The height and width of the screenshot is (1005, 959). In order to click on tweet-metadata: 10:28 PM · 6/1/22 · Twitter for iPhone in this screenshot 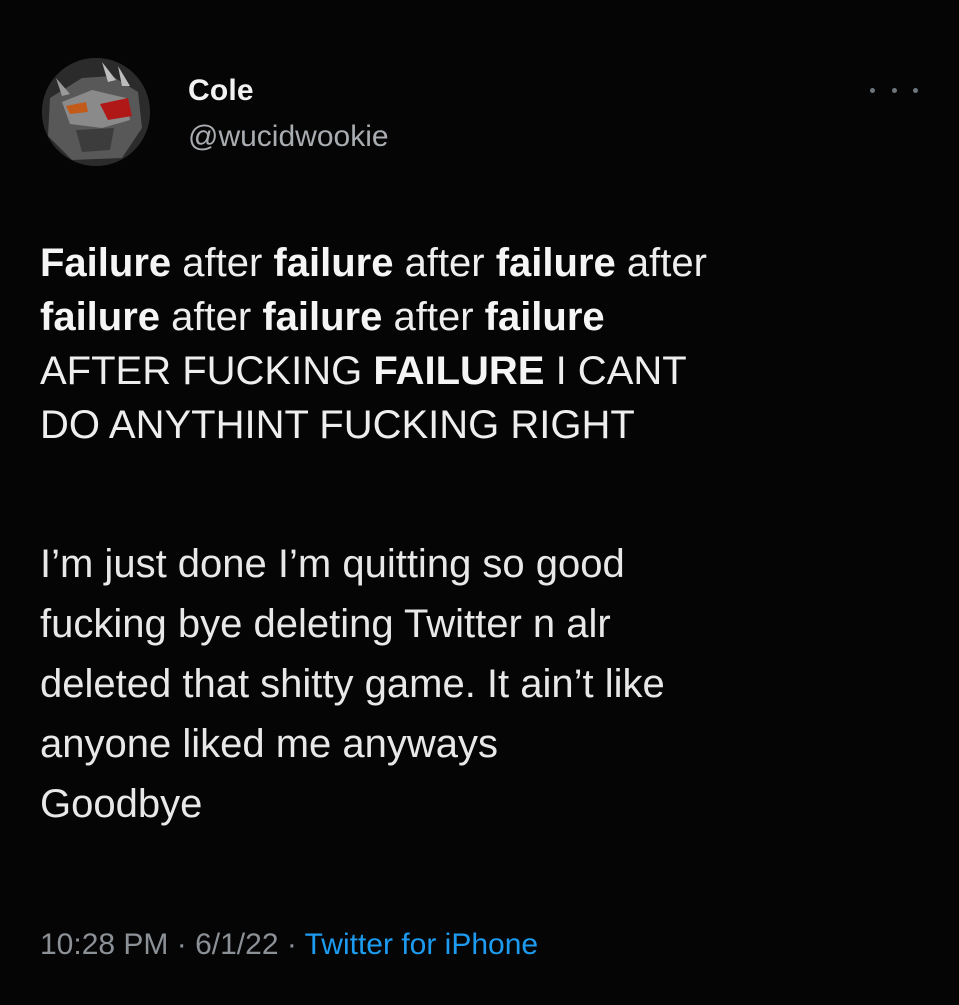, I will do `click(289, 945)`.